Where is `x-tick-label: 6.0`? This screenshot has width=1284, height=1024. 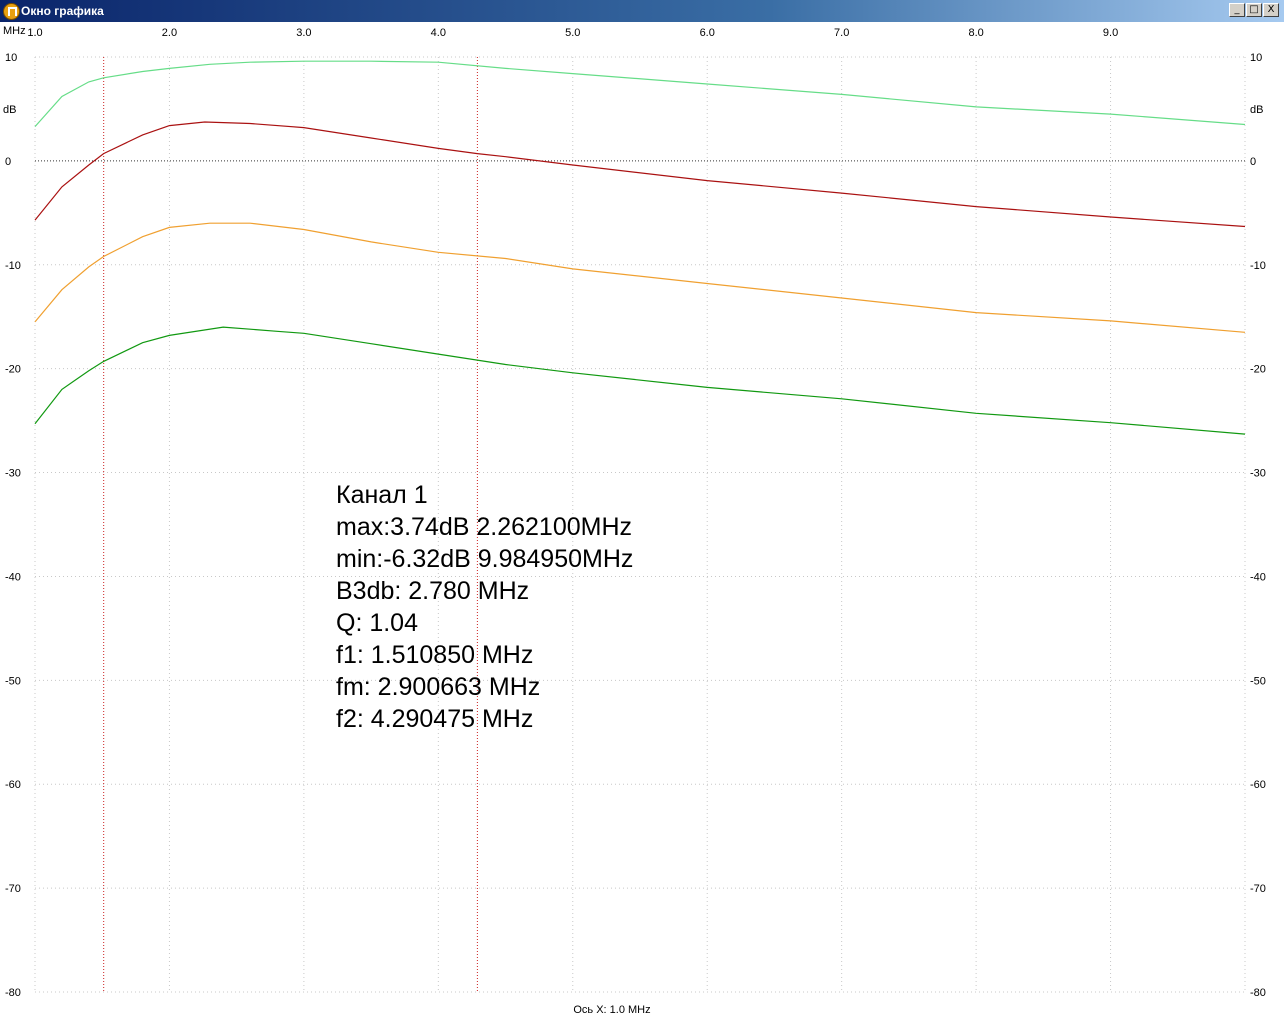 x-tick-label: 6.0 is located at coordinates (707, 33).